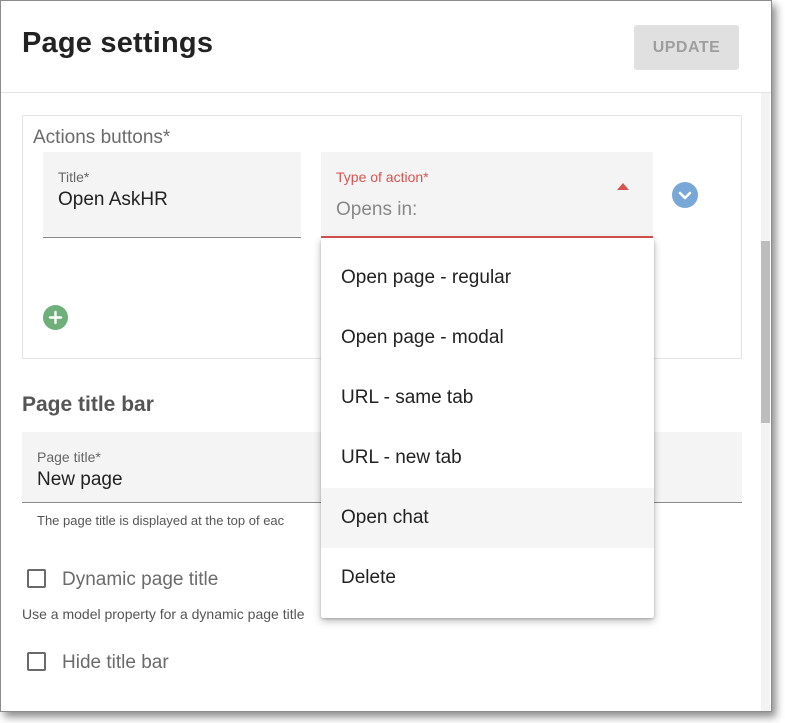  What do you see at coordinates (140, 580) in the screenshot?
I see `dynamic-page-title-label: Dynamic page title` at bounding box center [140, 580].